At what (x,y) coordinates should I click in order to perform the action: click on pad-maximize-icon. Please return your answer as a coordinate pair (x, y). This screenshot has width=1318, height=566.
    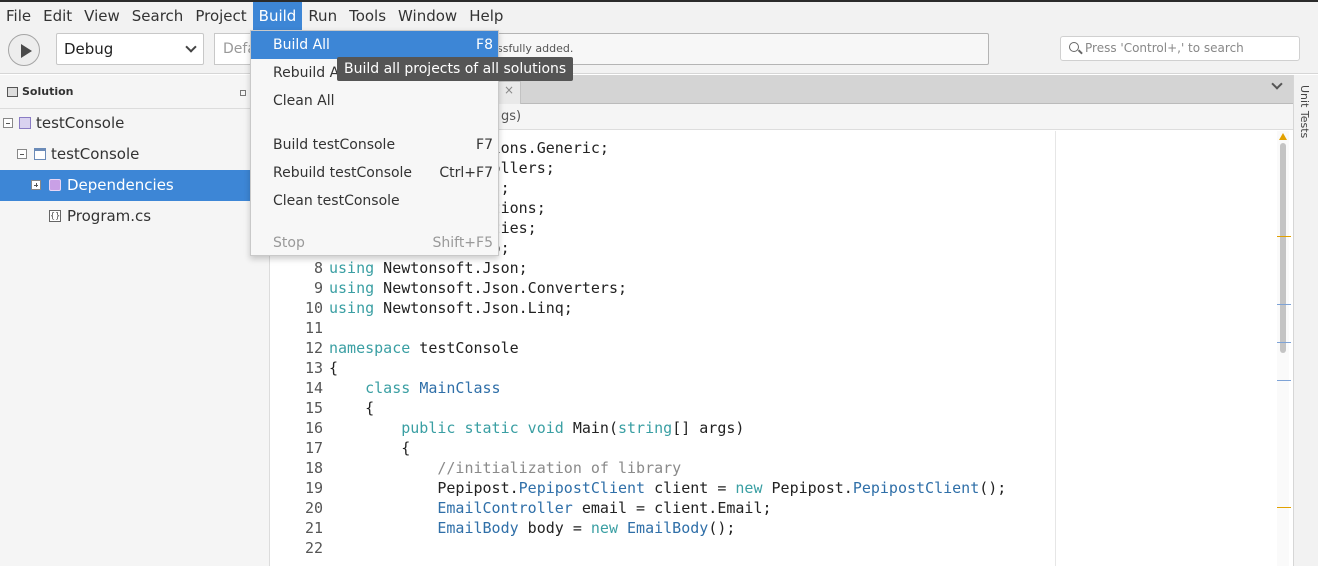
    Looking at the image, I should click on (243, 93).